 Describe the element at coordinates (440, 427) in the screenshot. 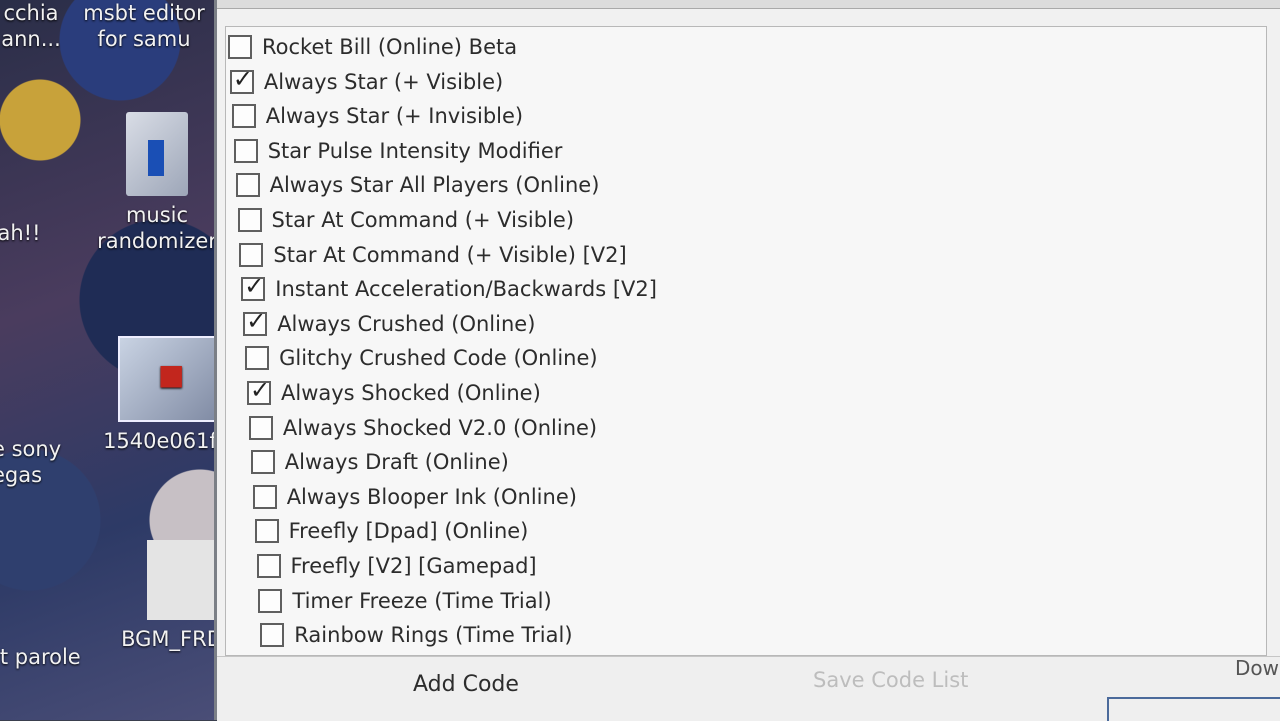

I see `code-label: Always Shocked V2.0 (Online)` at that location.